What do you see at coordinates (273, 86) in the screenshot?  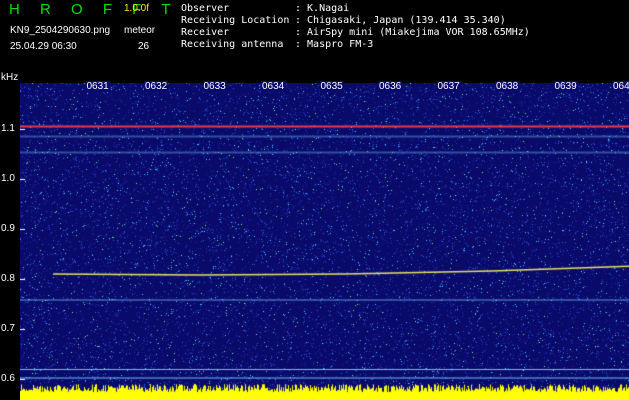 I see `x-tick-label: 0634` at bounding box center [273, 86].